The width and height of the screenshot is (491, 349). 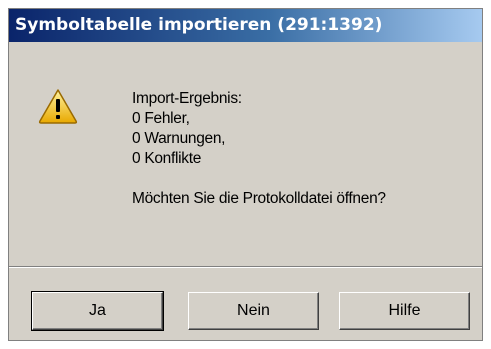 I want to click on message-line: 0 Warnungen,, so click(x=179, y=138).